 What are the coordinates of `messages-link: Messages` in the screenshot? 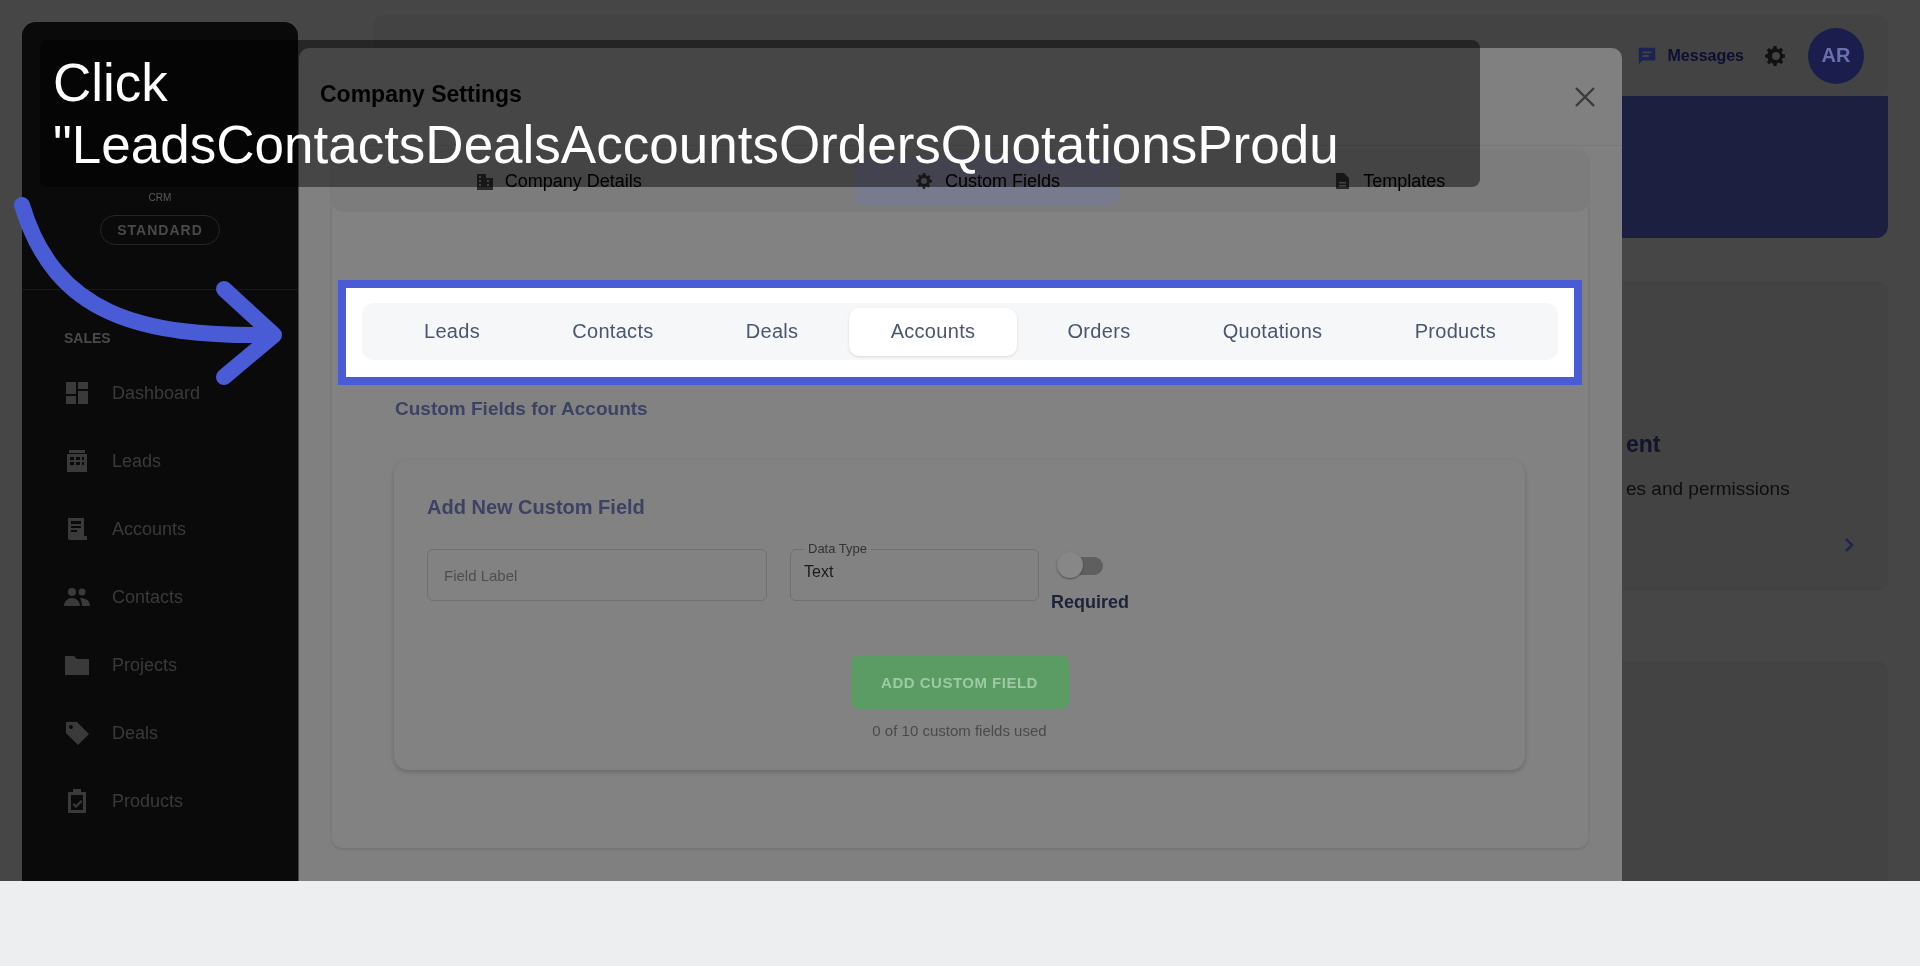 It's located at (1689, 55).